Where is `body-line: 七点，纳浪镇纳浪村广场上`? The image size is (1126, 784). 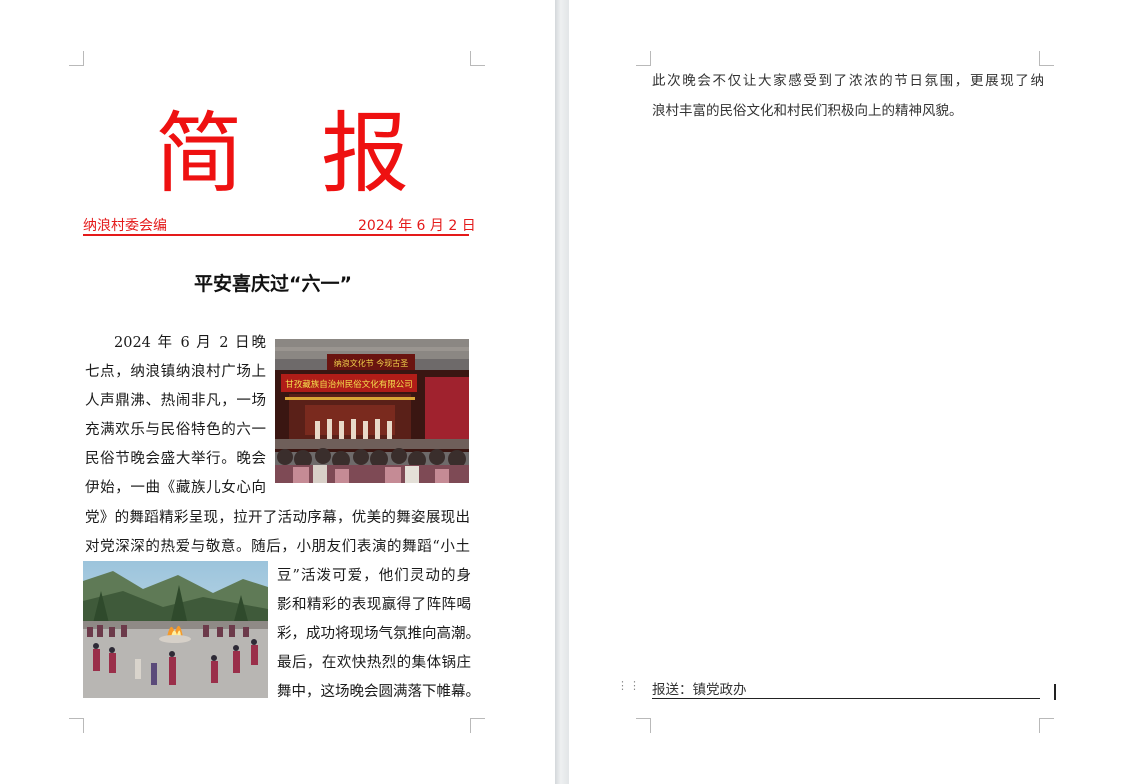 body-line: 七点，纳浪镇纳浪村广场上 is located at coordinates (175, 372).